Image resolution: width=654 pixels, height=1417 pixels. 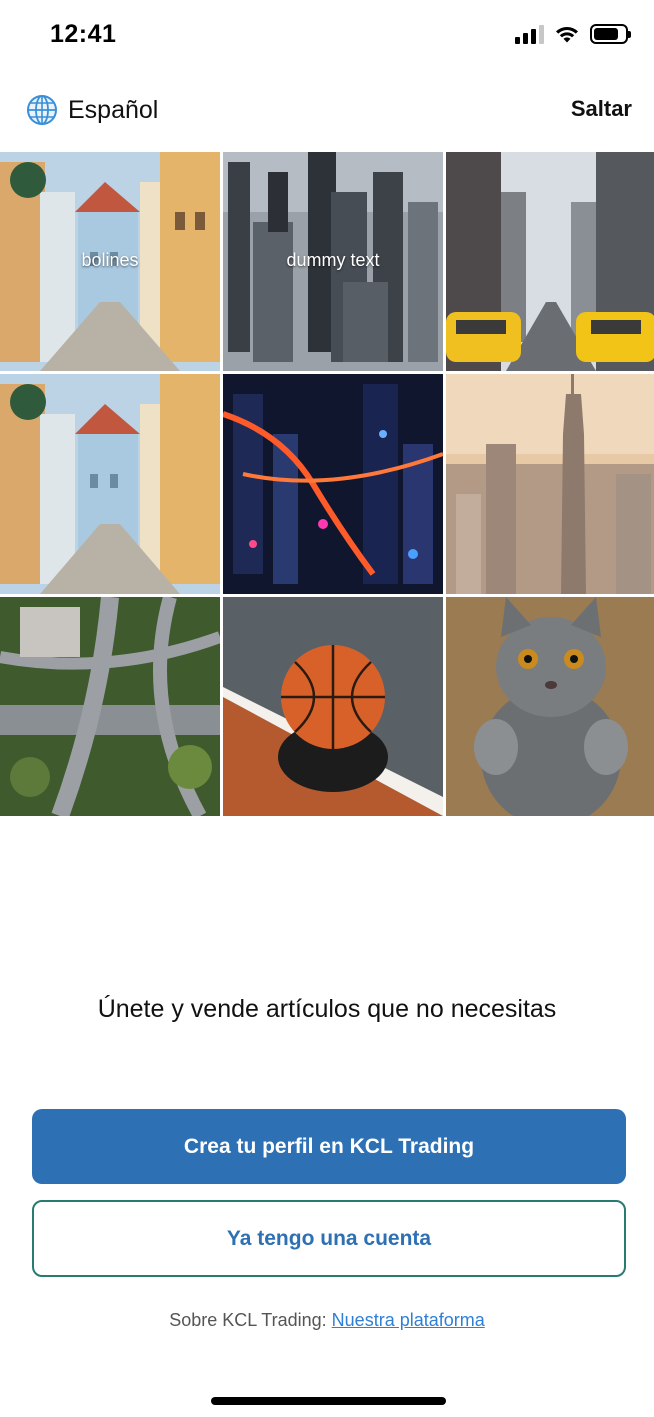 What do you see at coordinates (327, 36) in the screenshot?
I see `status-bar: 12:41` at bounding box center [327, 36].